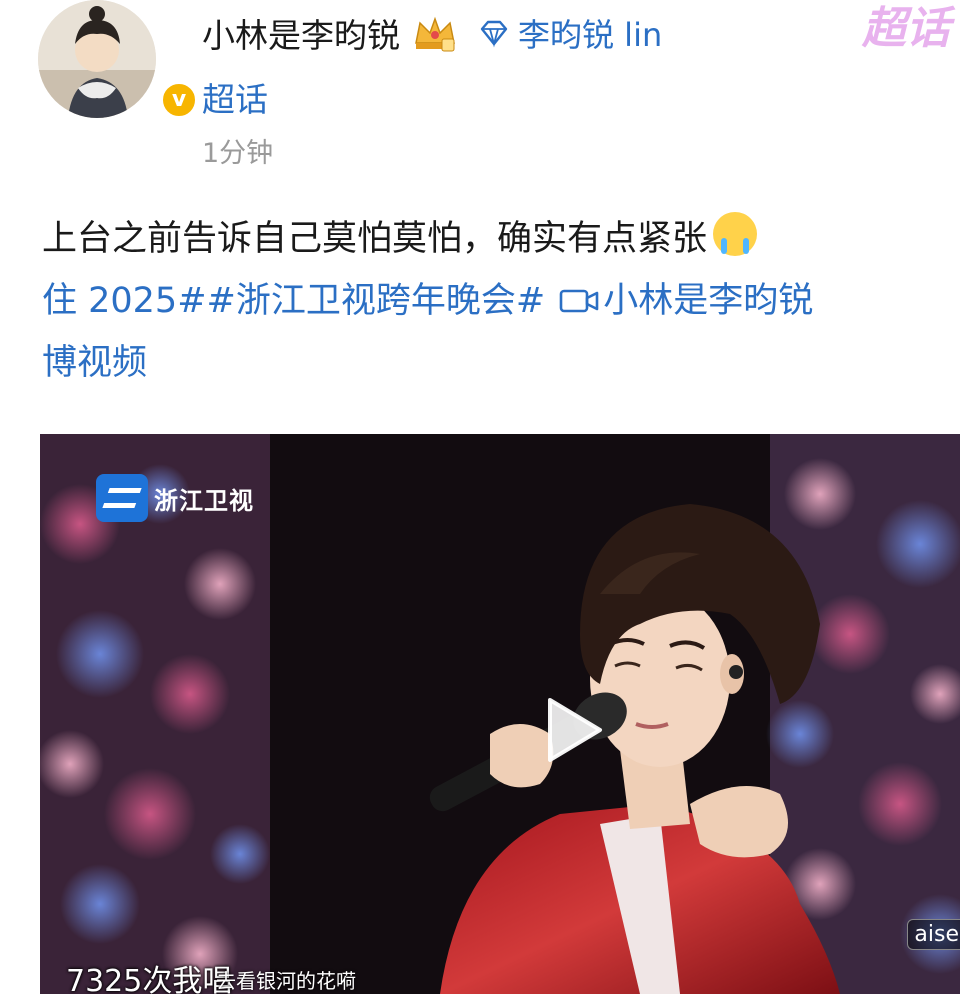 The image size is (960, 994). Describe the element at coordinates (906, 28) in the screenshot. I see `corner-supertopic-tag: 超话` at that location.